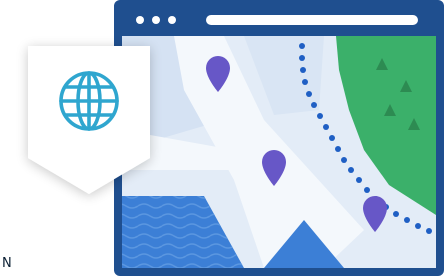 This screenshot has height=278, width=445. Describe the element at coordinates (7, 263) in the screenshot. I see `stray-character: N` at that location.